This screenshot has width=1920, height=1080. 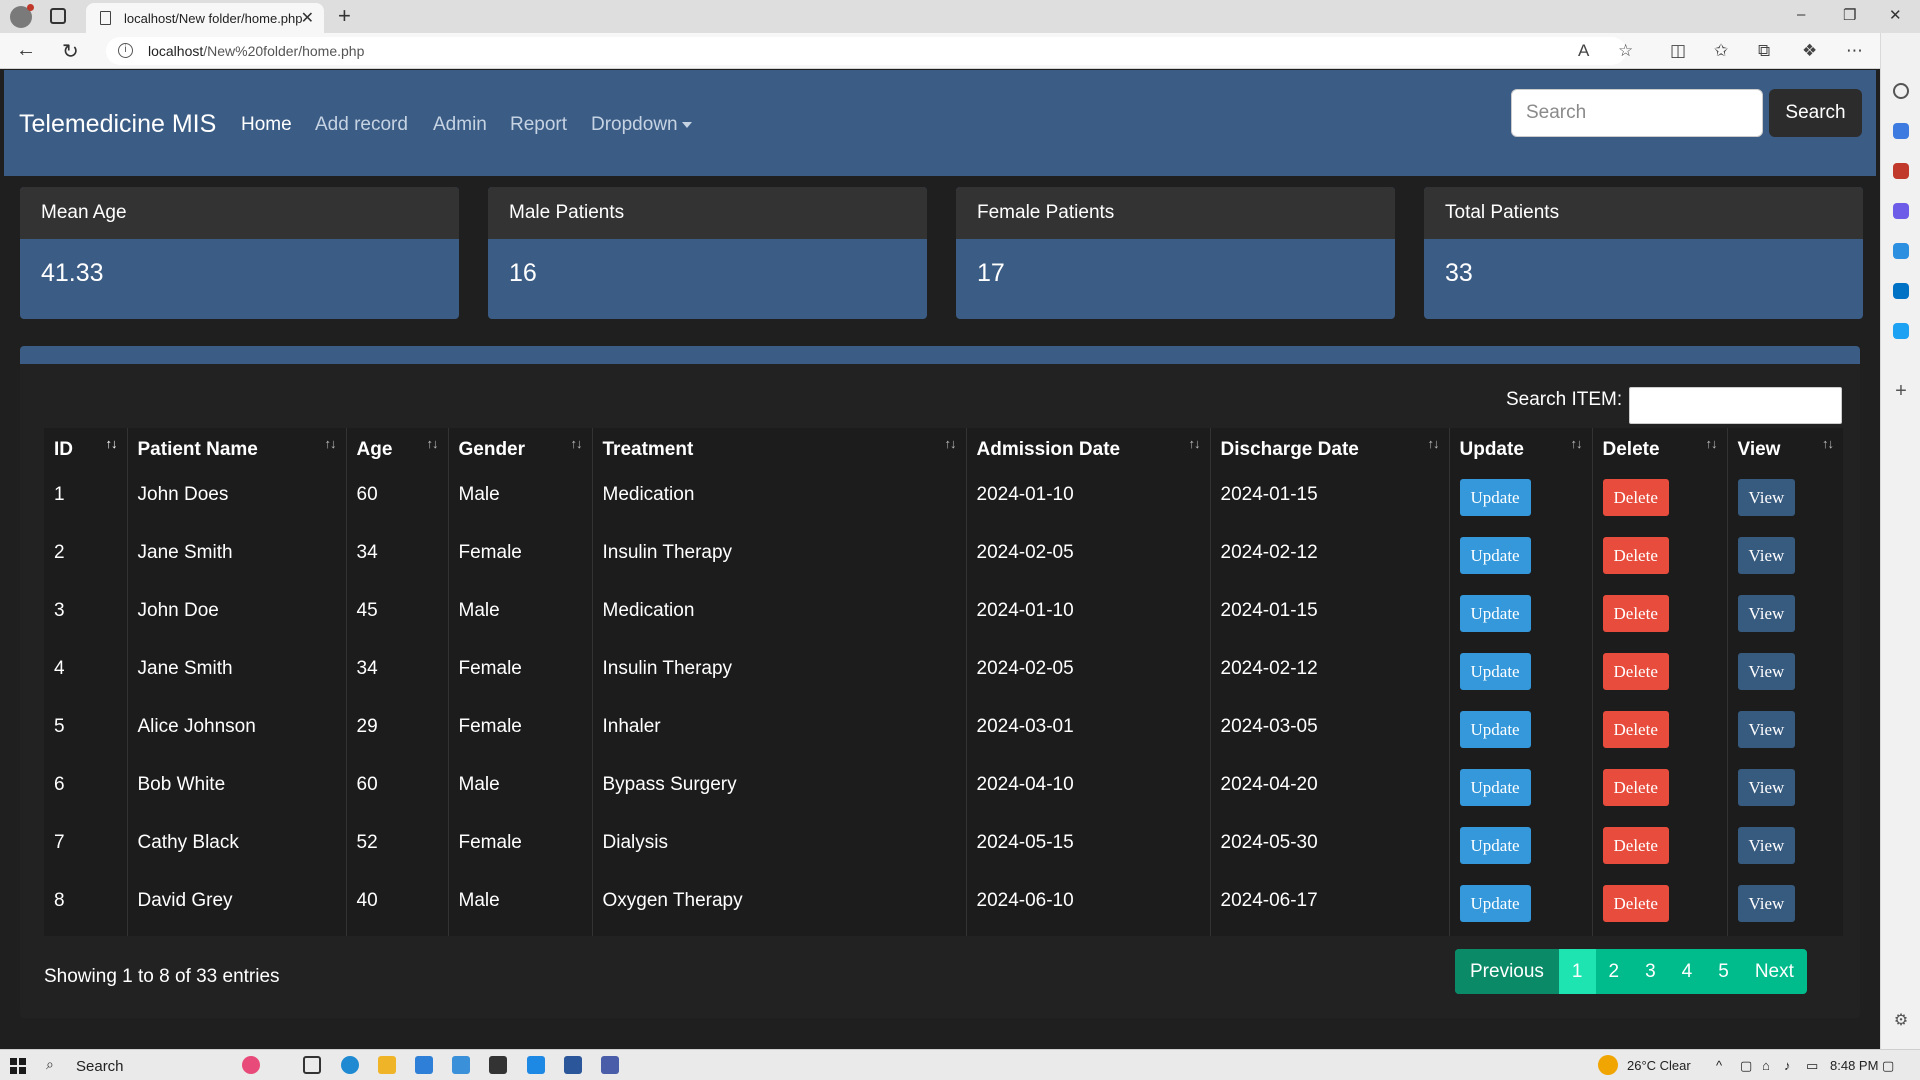 What do you see at coordinates (1901, 391) in the screenshot?
I see `sidebar-add-icon: +` at bounding box center [1901, 391].